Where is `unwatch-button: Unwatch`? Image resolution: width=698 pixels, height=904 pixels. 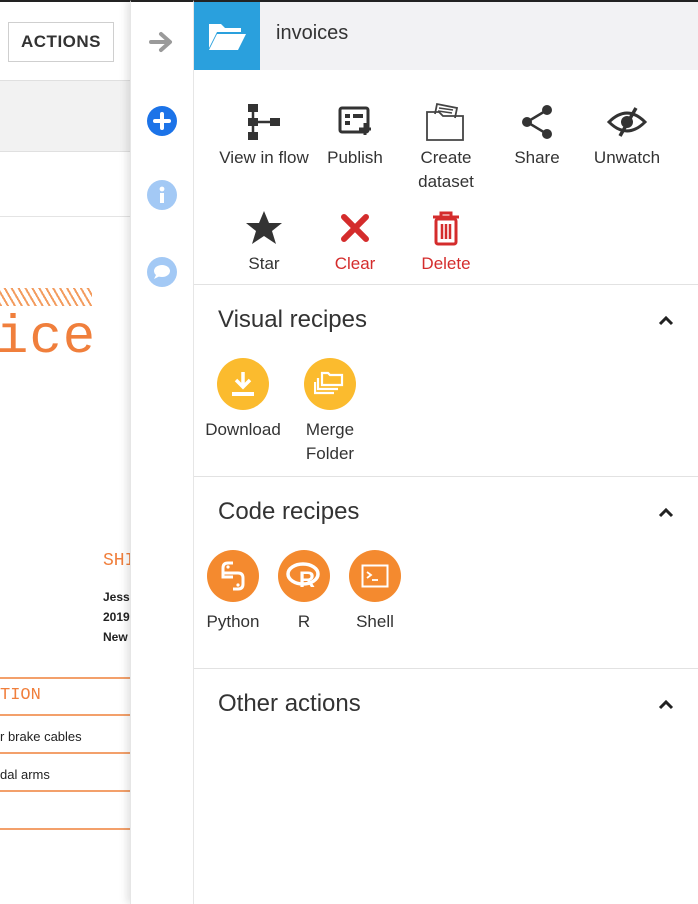
unwatch-button: Unwatch is located at coordinates (627, 136).